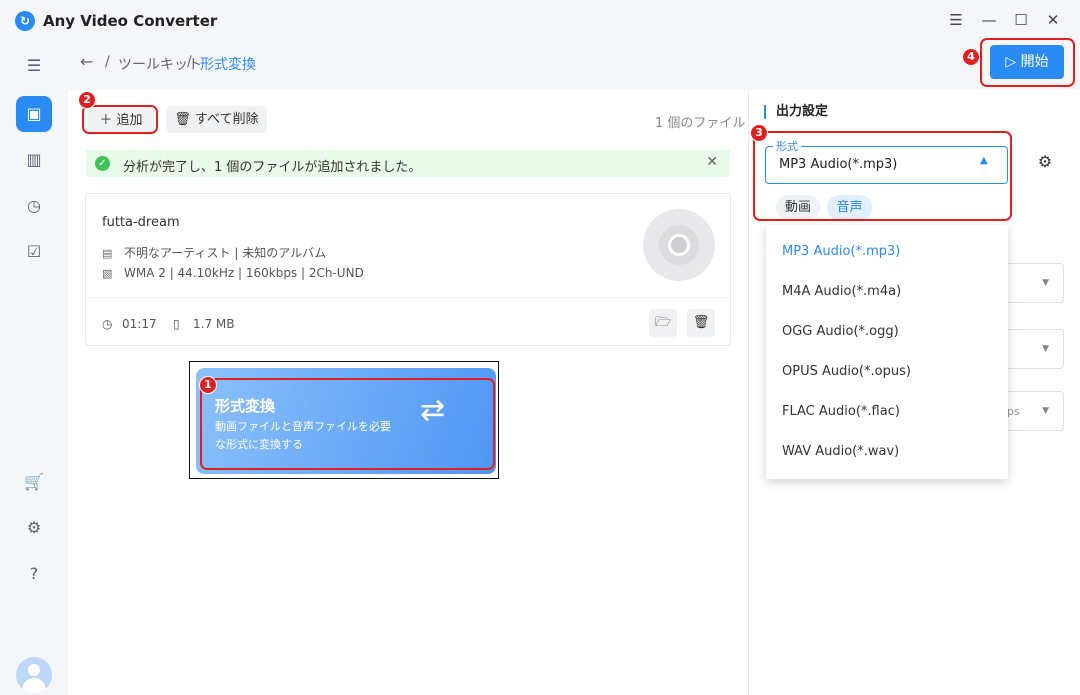 This screenshot has width=1080, height=695. Describe the element at coordinates (34, 160) in the screenshot. I see `library-icon: ▥` at that location.